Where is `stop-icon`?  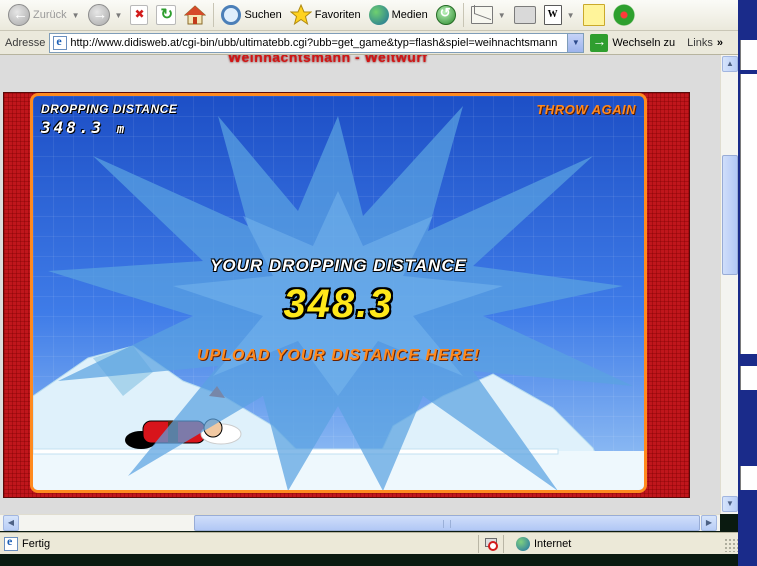
stop-icon is located at coordinates (139, 15).